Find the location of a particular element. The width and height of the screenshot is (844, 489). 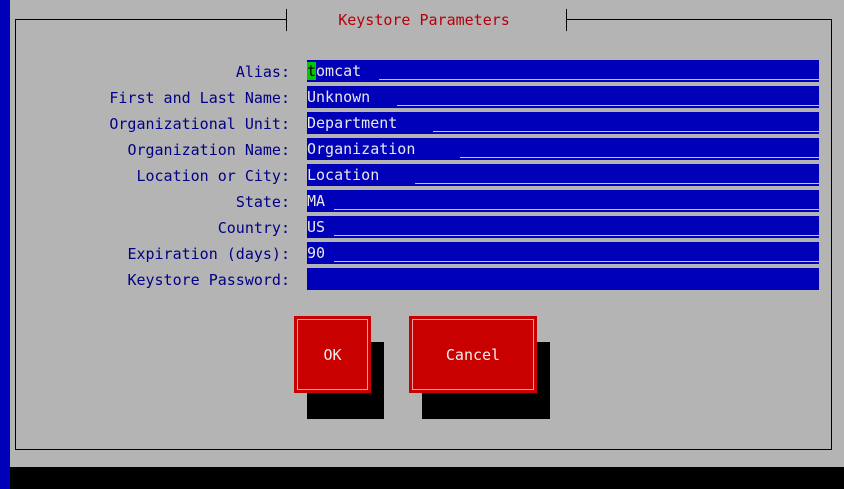

organization-name-value: Organization is located at coordinates (361, 149).